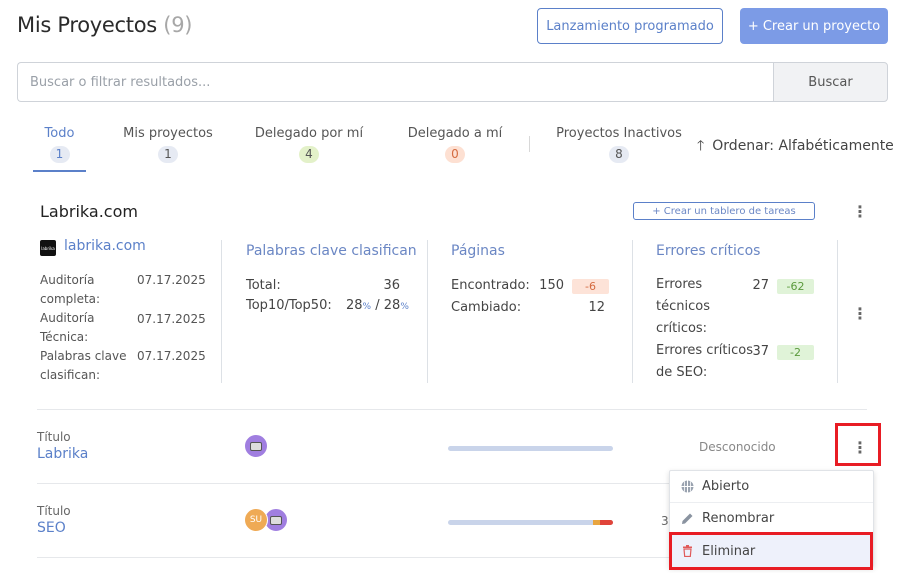 This screenshot has width=898, height=573. I want to click on row-title-labrika: Labrika, so click(62, 454).